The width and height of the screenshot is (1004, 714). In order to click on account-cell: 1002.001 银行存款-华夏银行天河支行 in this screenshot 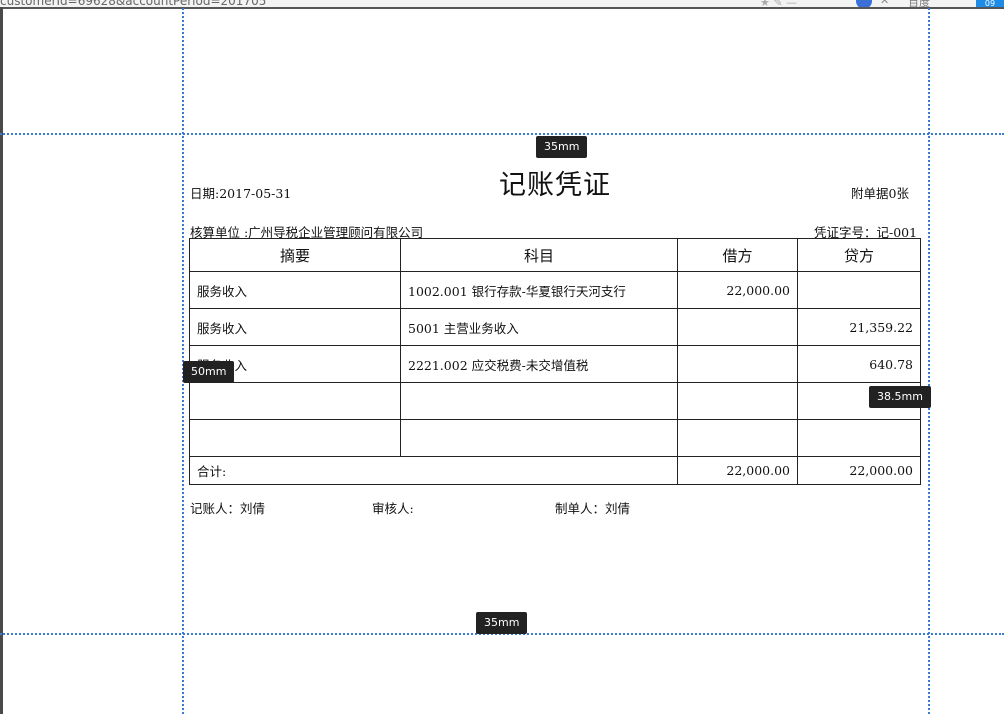, I will do `click(539, 290)`.